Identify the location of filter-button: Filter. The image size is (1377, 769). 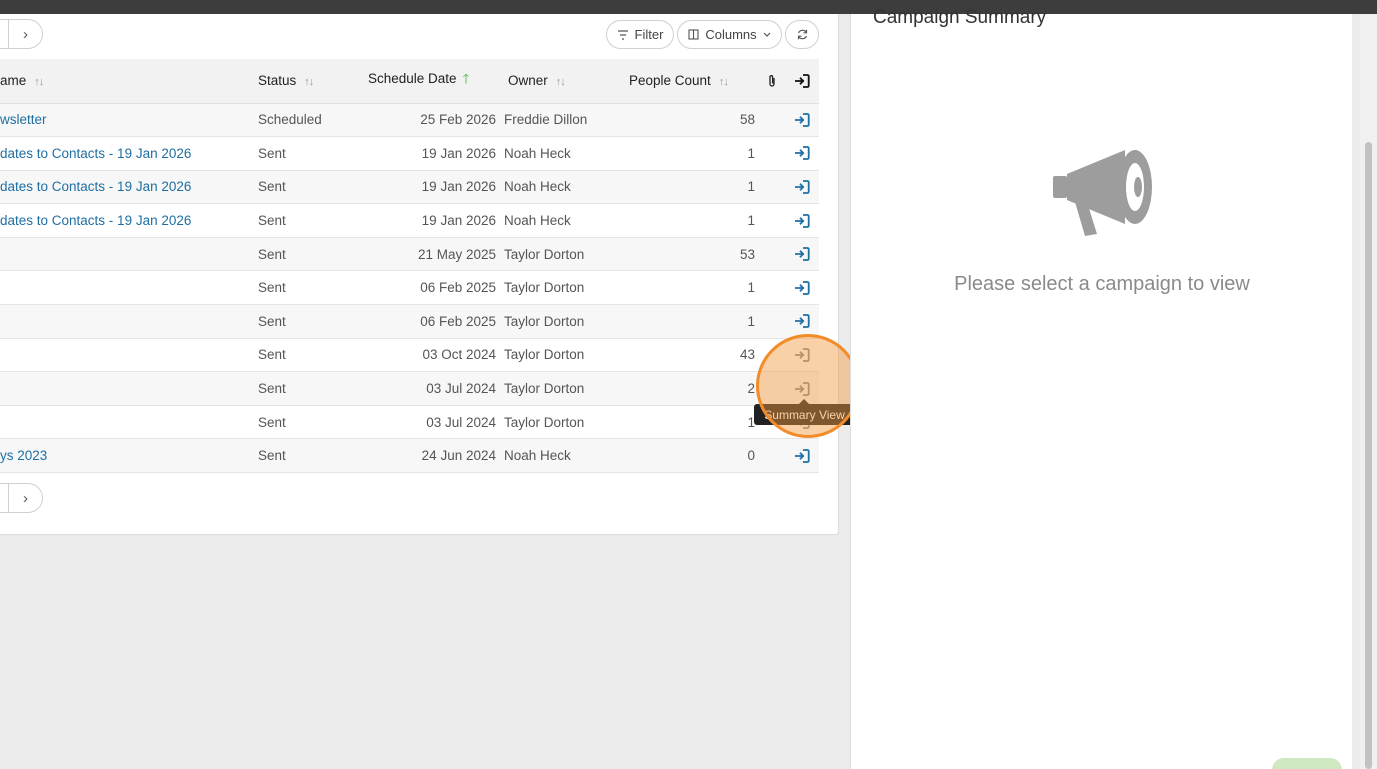
(640, 34).